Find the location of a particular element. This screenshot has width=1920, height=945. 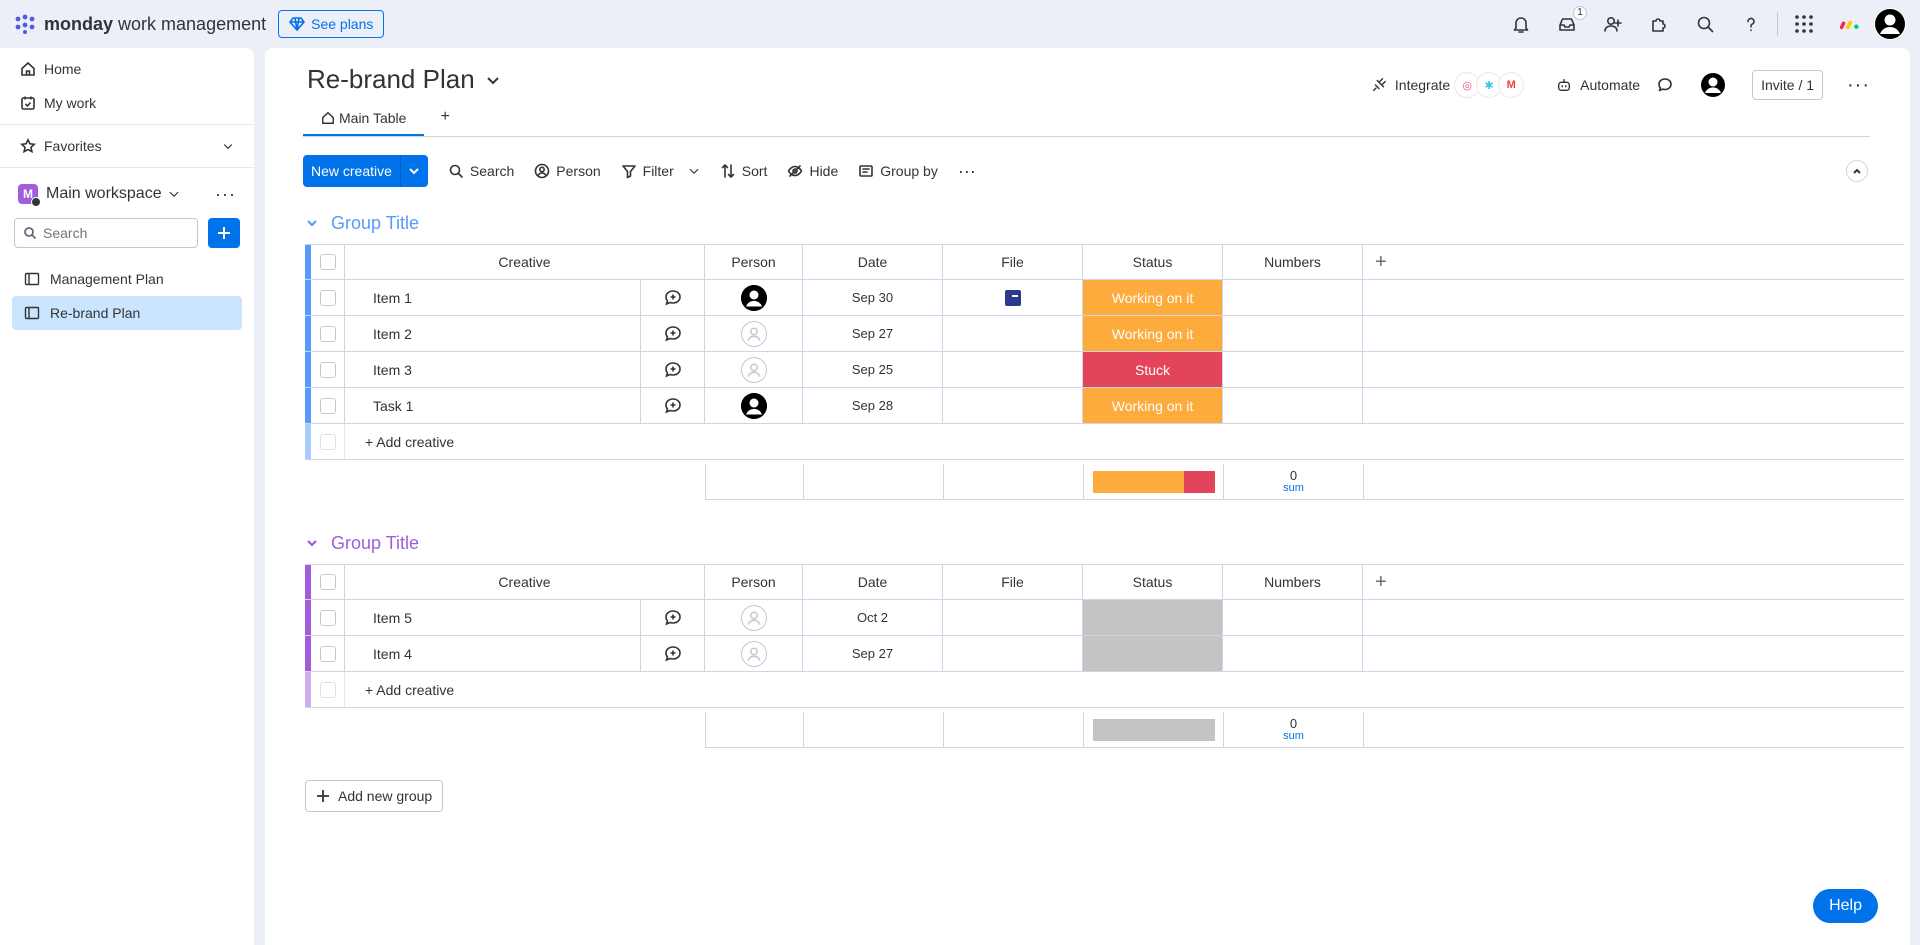

tab-main-table: Main Table is located at coordinates (364, 123).